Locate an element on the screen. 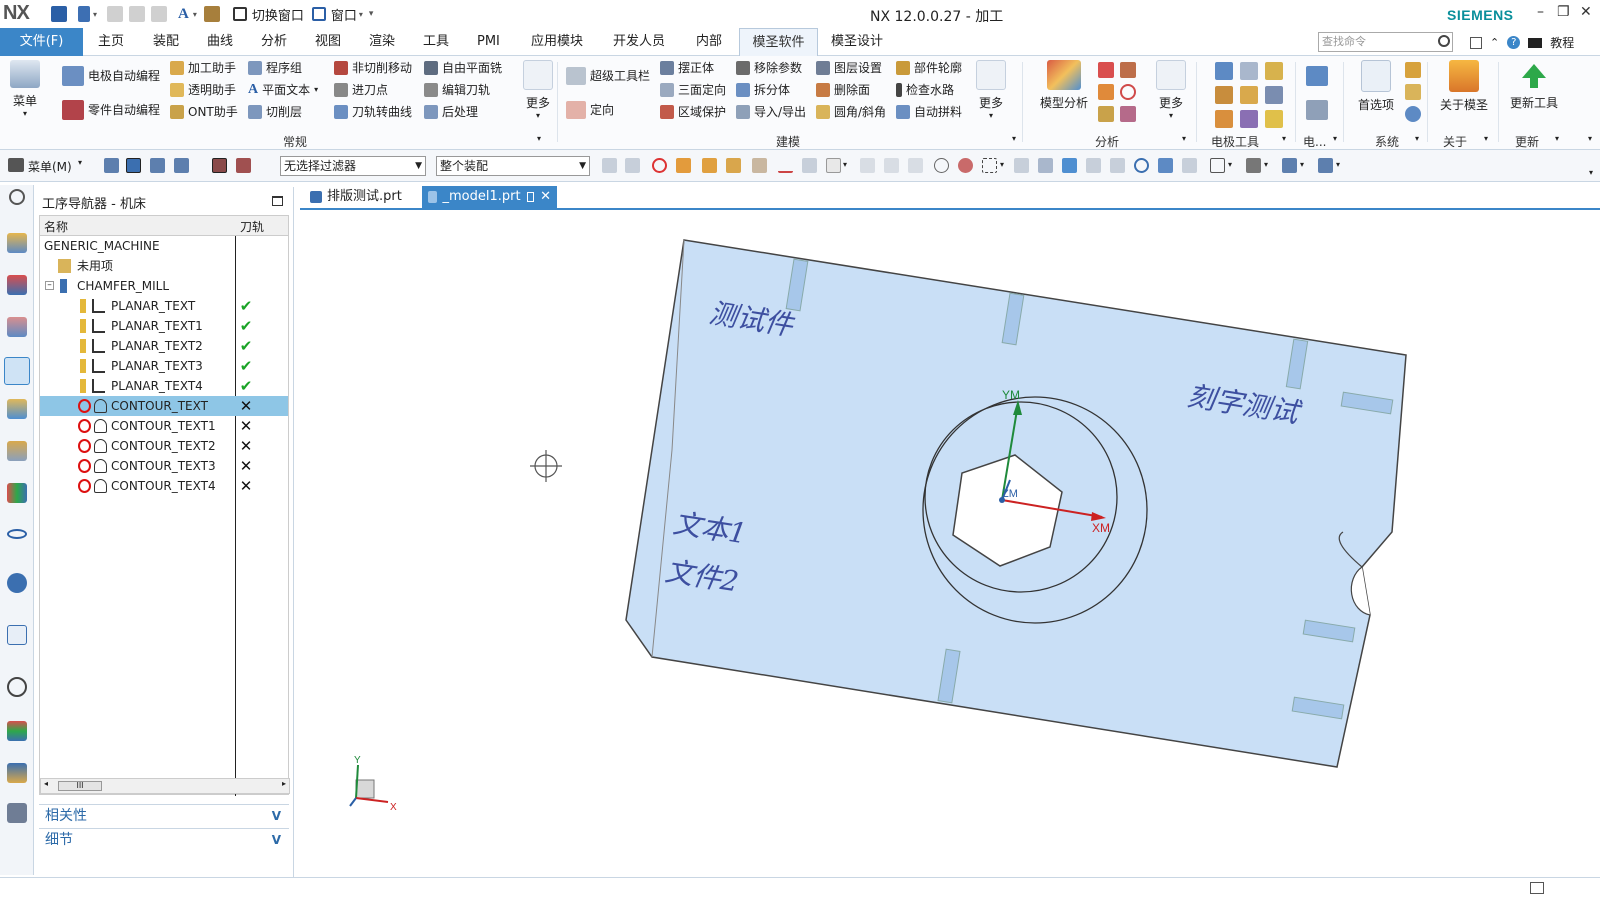 The image size is (1600, 900). main-menu-dropdown-icon: ▾ is located at coordinates (80, 162).